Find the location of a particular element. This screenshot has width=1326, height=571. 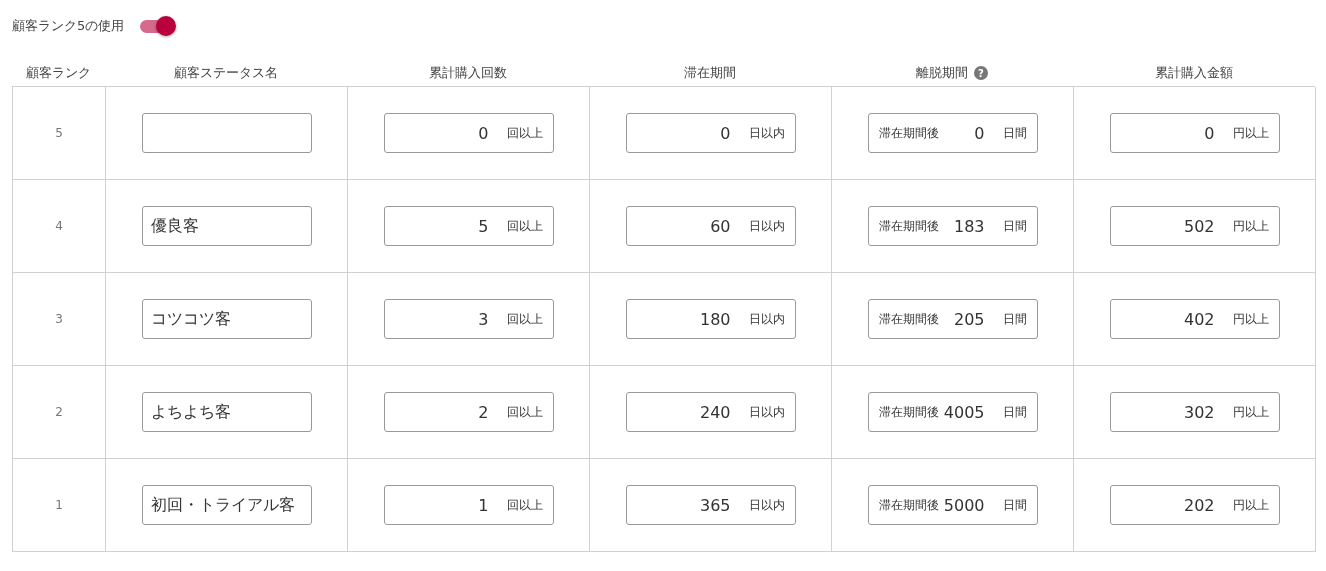

toggle-switch is located at coordinates (157, 26).